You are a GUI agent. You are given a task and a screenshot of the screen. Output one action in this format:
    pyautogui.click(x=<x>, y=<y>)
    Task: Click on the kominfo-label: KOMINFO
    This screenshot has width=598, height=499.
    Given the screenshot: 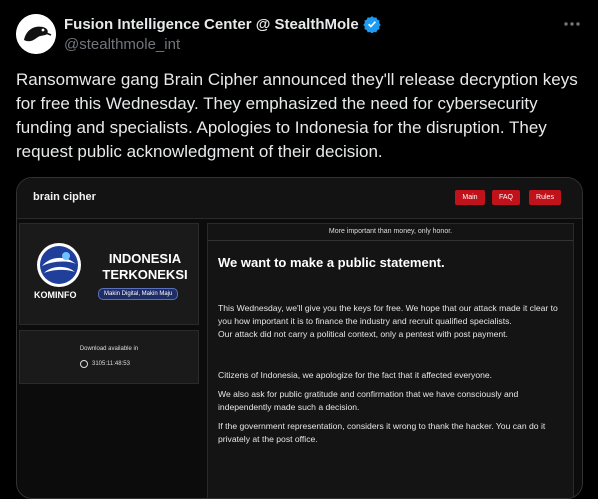 What is the action you would take?
    pyautogui.click(x=55, y=295)
    